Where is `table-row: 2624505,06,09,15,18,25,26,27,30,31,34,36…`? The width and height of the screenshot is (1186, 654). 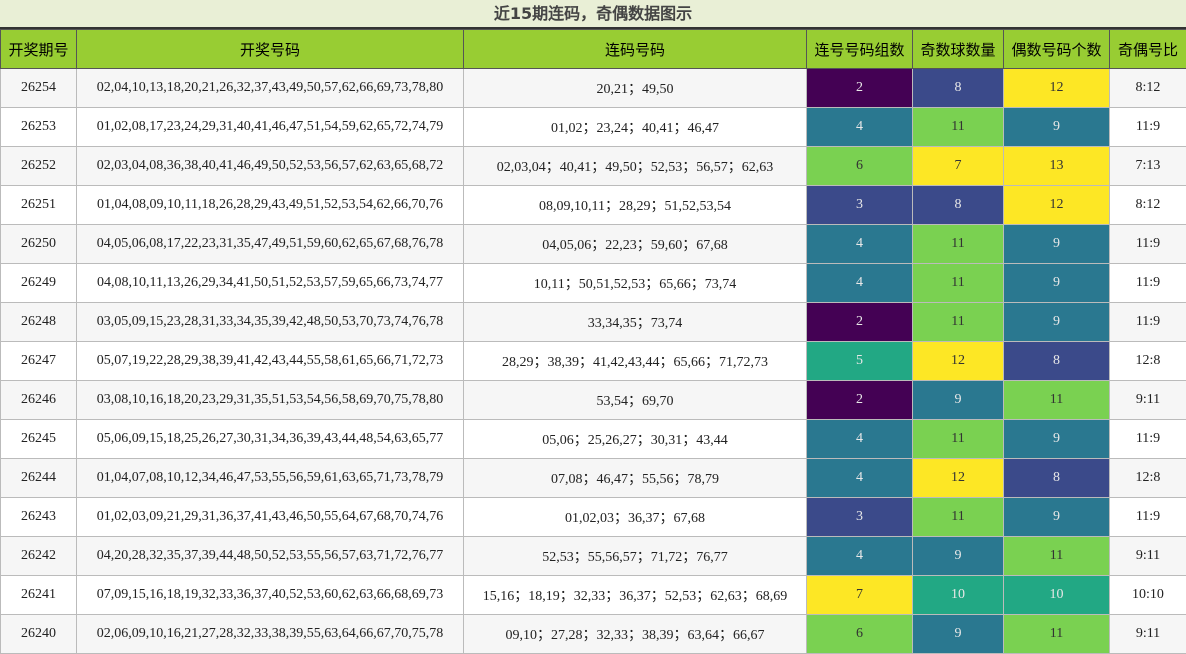 table-row: 2624505,06,09,15,18,25,26,27,30,31,34,36… is located at coordinates (593, 439).